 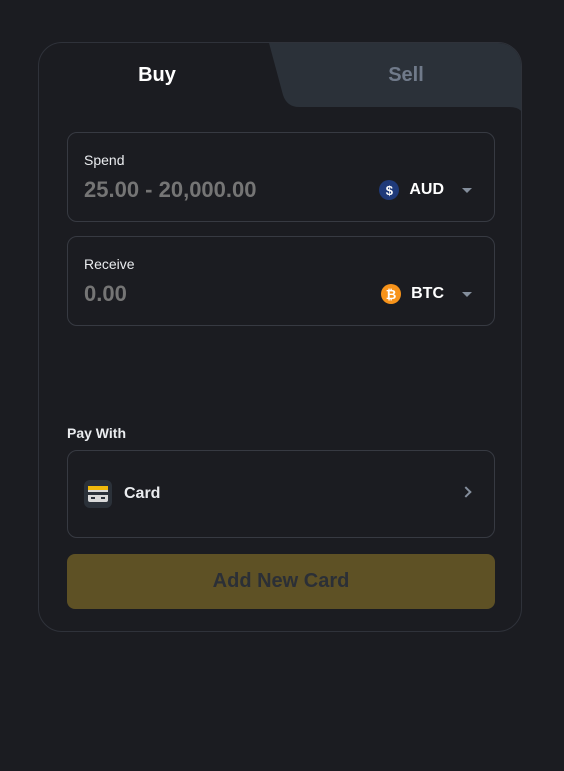 I want to click on receive-label: Receive, so click(x=109, y=264).